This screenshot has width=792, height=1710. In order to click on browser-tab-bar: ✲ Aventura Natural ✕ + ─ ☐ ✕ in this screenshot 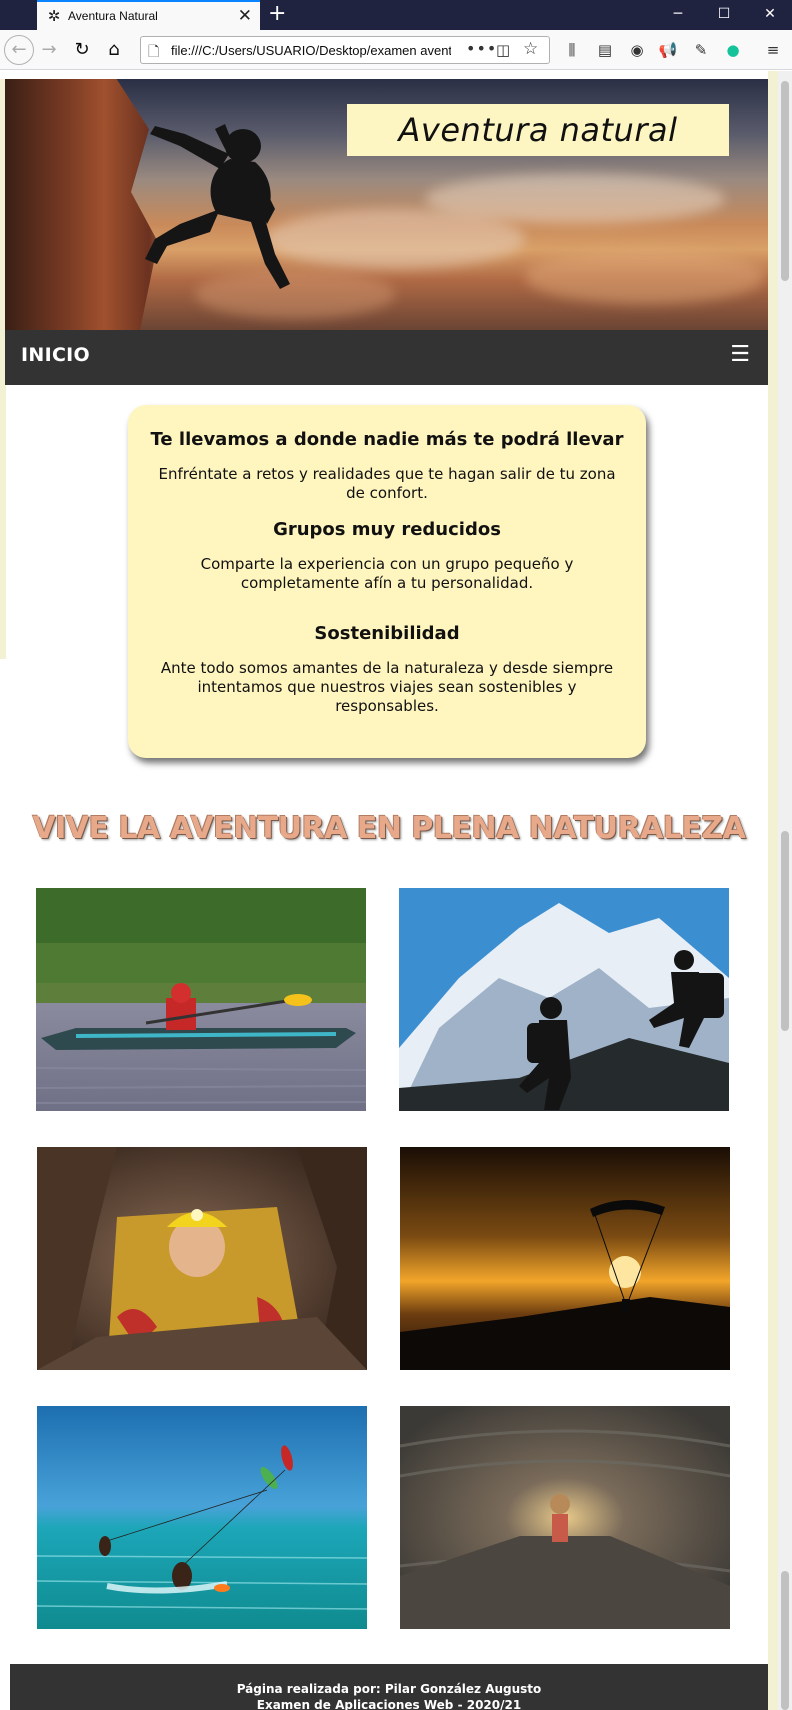, I will do `click(396, 15)`.